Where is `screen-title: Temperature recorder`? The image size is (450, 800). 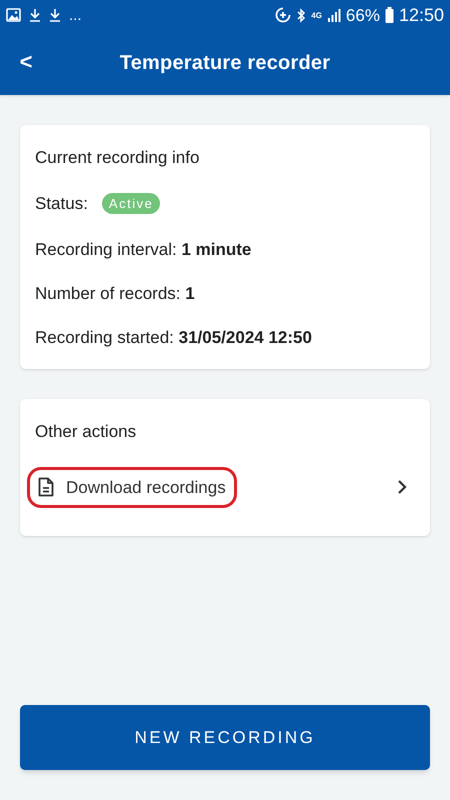
screen-title: Temperature recorder is located at coordinates (225, 63).